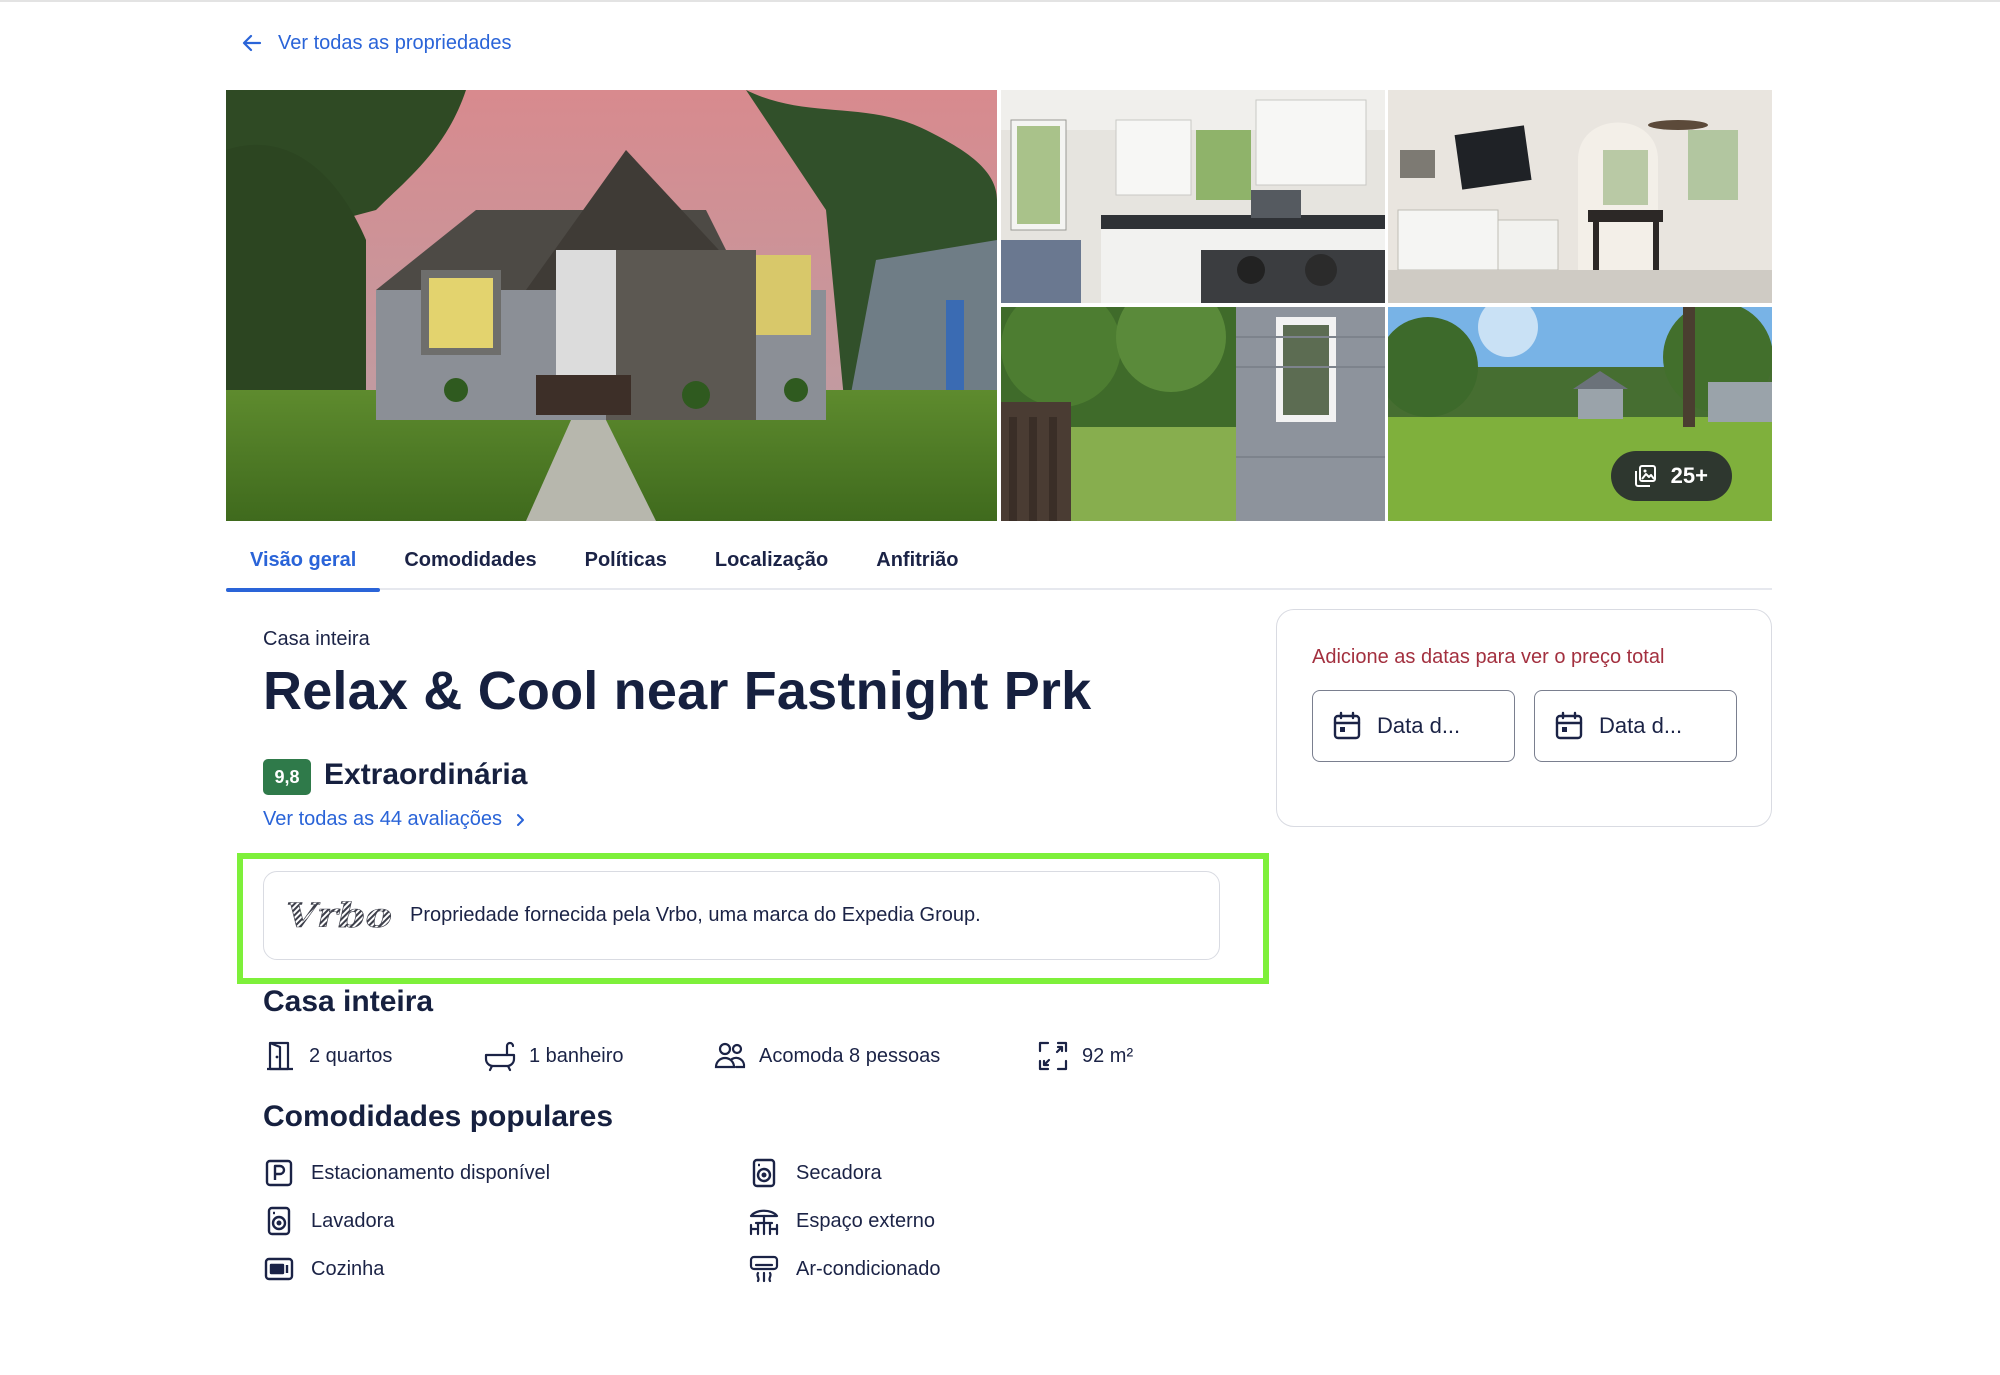 This screenshot has height=1375, width=2000. I want to click on bathtub-icon, so click(500, 1056).